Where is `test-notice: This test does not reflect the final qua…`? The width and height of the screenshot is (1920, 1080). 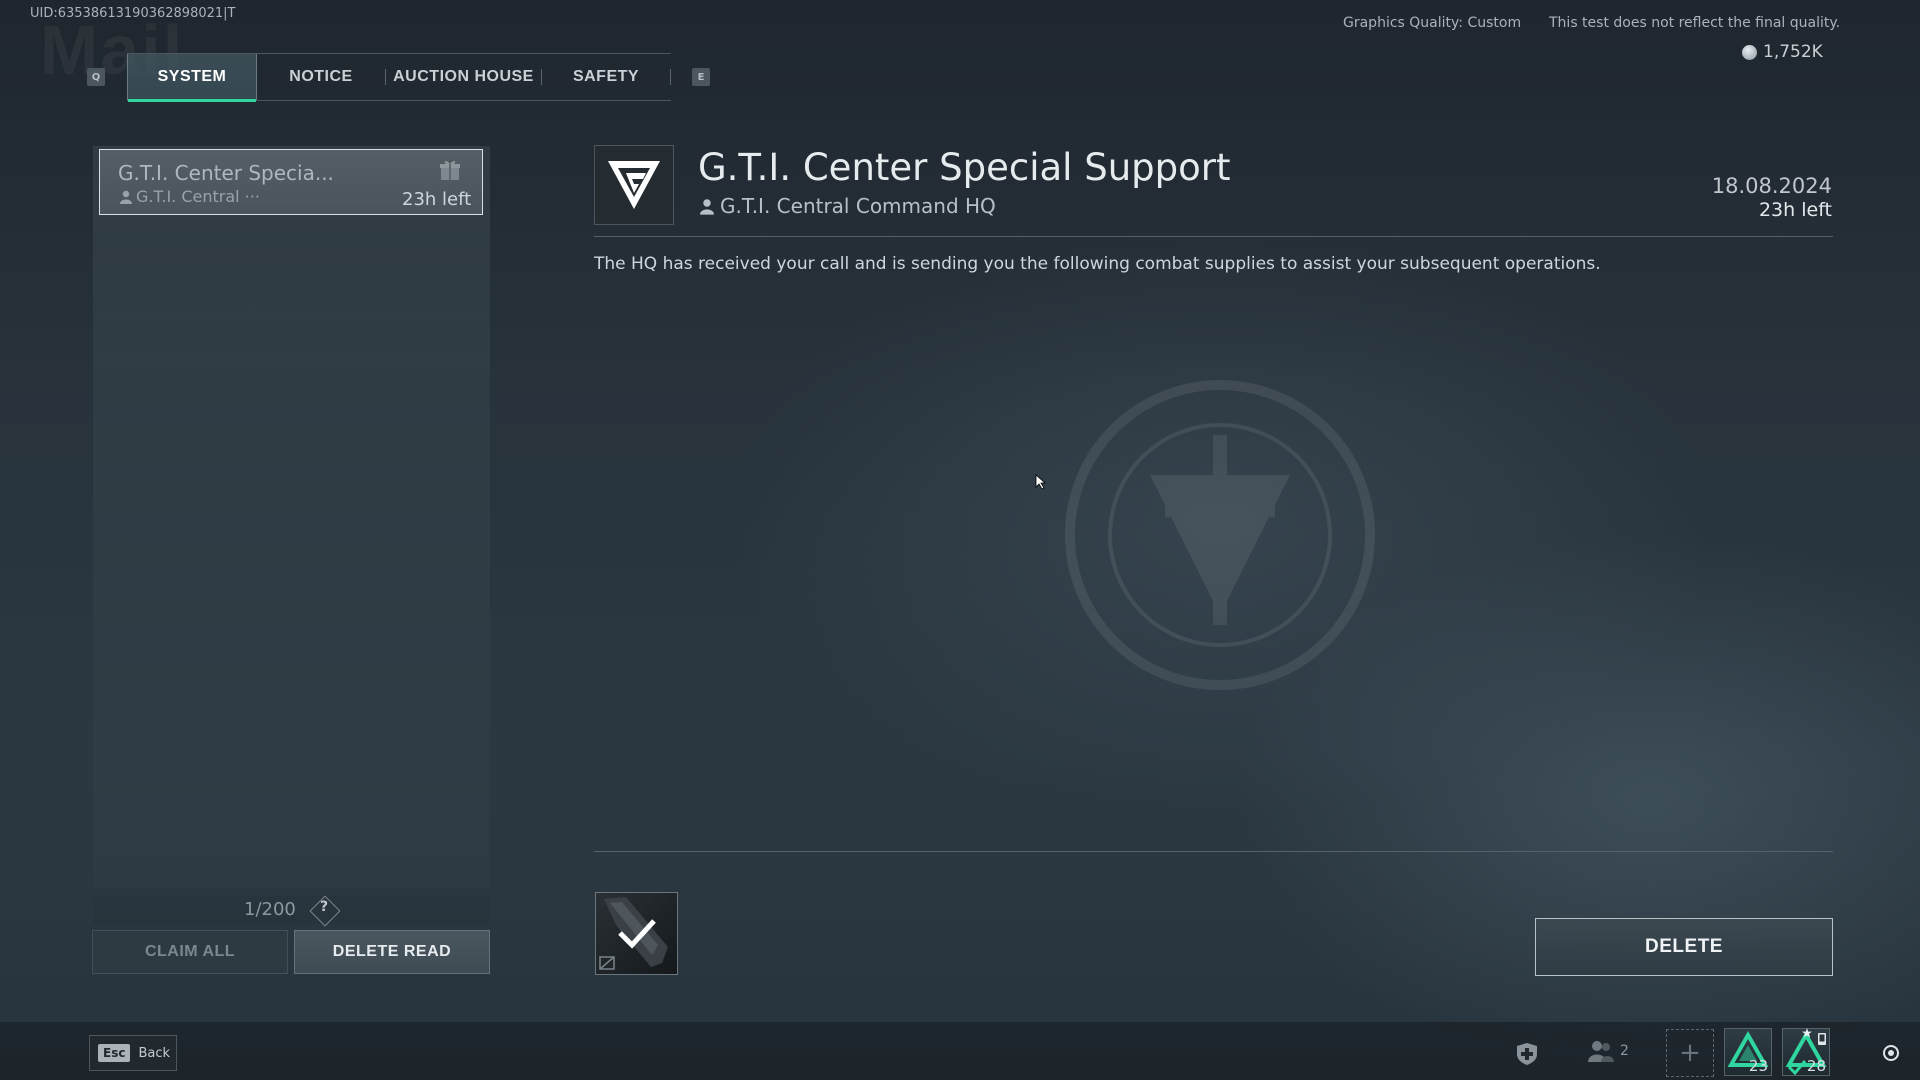 test-notice: This test does not reflect the final qua… is located at coordinates (1695, 23).